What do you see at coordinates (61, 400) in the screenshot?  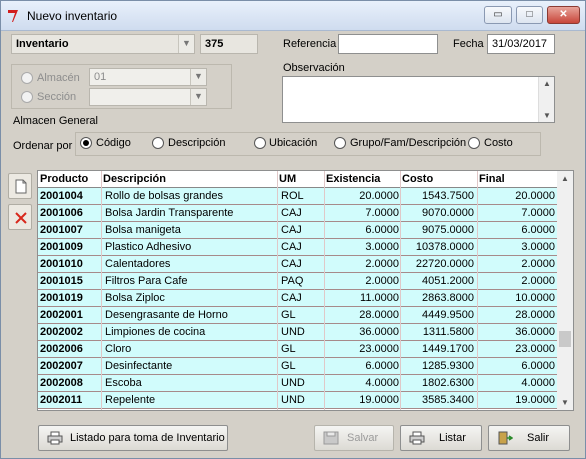 I see `cell-producto: 2002011` at bounding box center [61, 400].